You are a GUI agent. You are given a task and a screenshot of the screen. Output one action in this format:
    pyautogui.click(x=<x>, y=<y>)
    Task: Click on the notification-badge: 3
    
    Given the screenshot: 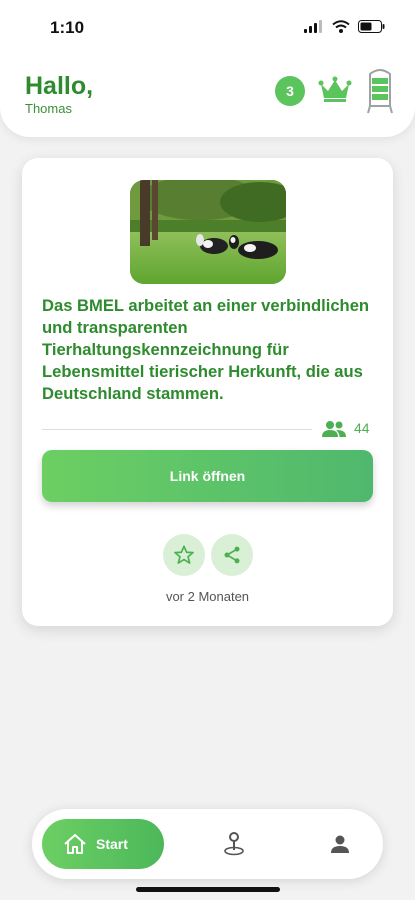 What is the action you would take?
    pyautogui.click(x=290, y=91)
    